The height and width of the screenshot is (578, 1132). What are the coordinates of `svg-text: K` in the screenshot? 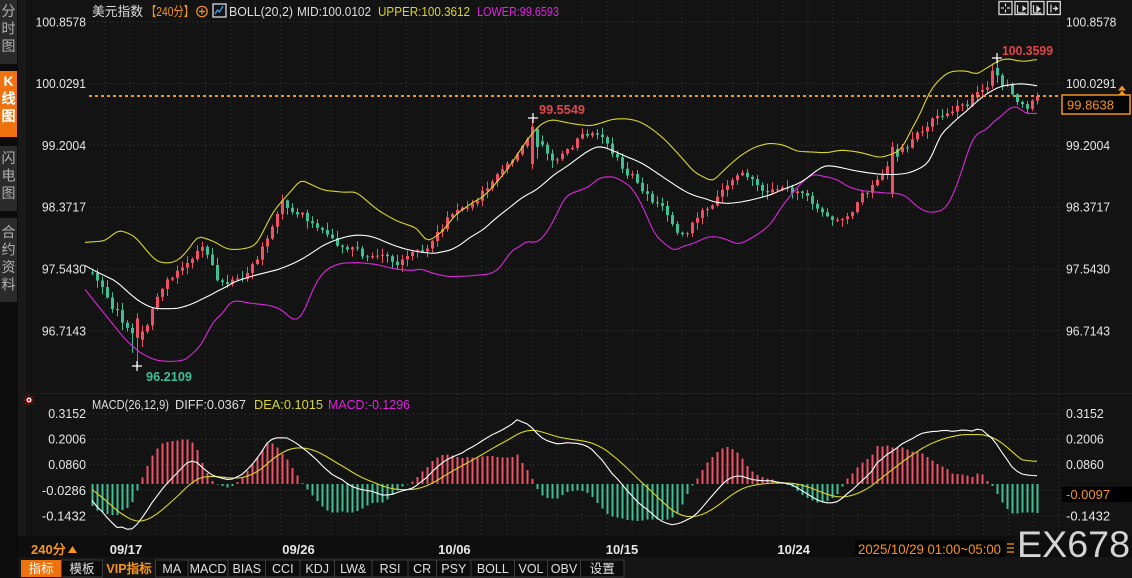 It's located at (8, 81).